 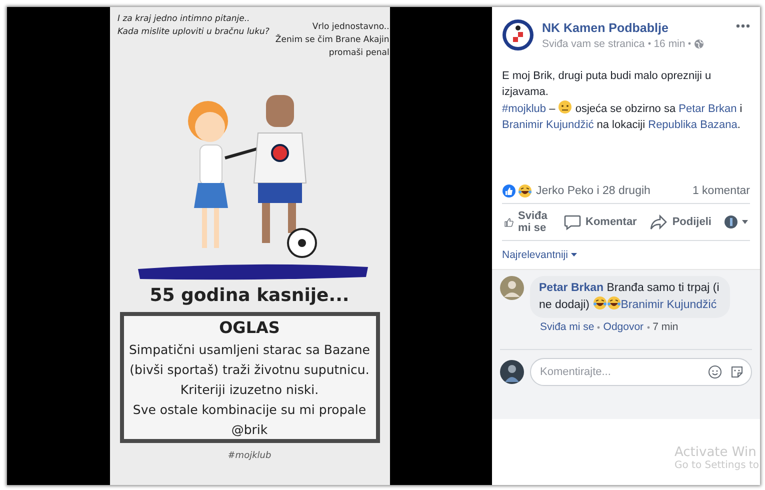 I want to click on comment-action-link: Odgovor, so click(x=623, y=327).